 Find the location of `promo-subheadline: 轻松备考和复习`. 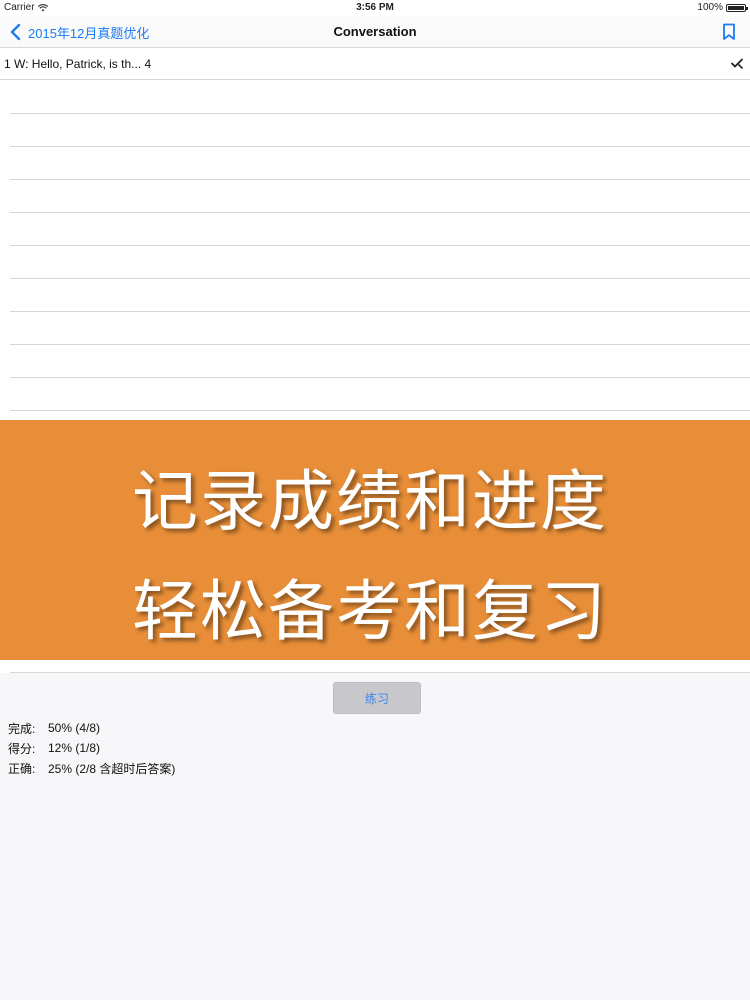

promo-subheadline: 轻松备考和复习 is located at coordinates (370, 611).